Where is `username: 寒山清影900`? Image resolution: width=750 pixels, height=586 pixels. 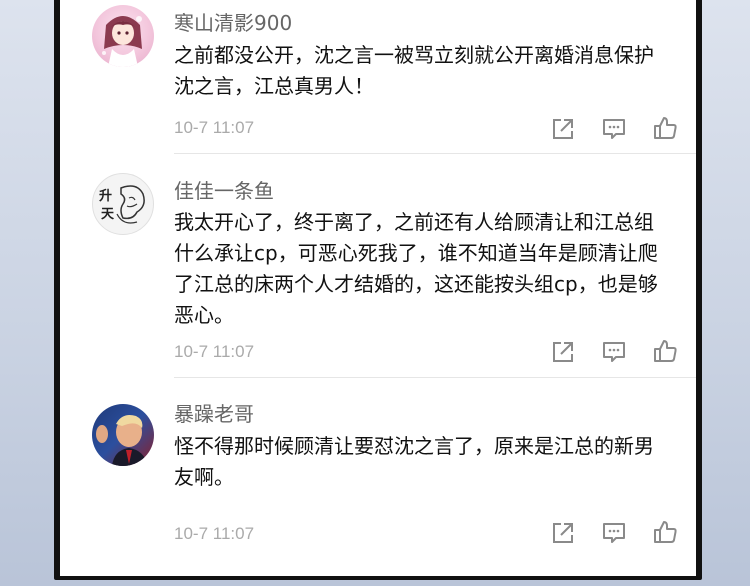 username: 寒山清影900 is located at coordinates (233, 21).